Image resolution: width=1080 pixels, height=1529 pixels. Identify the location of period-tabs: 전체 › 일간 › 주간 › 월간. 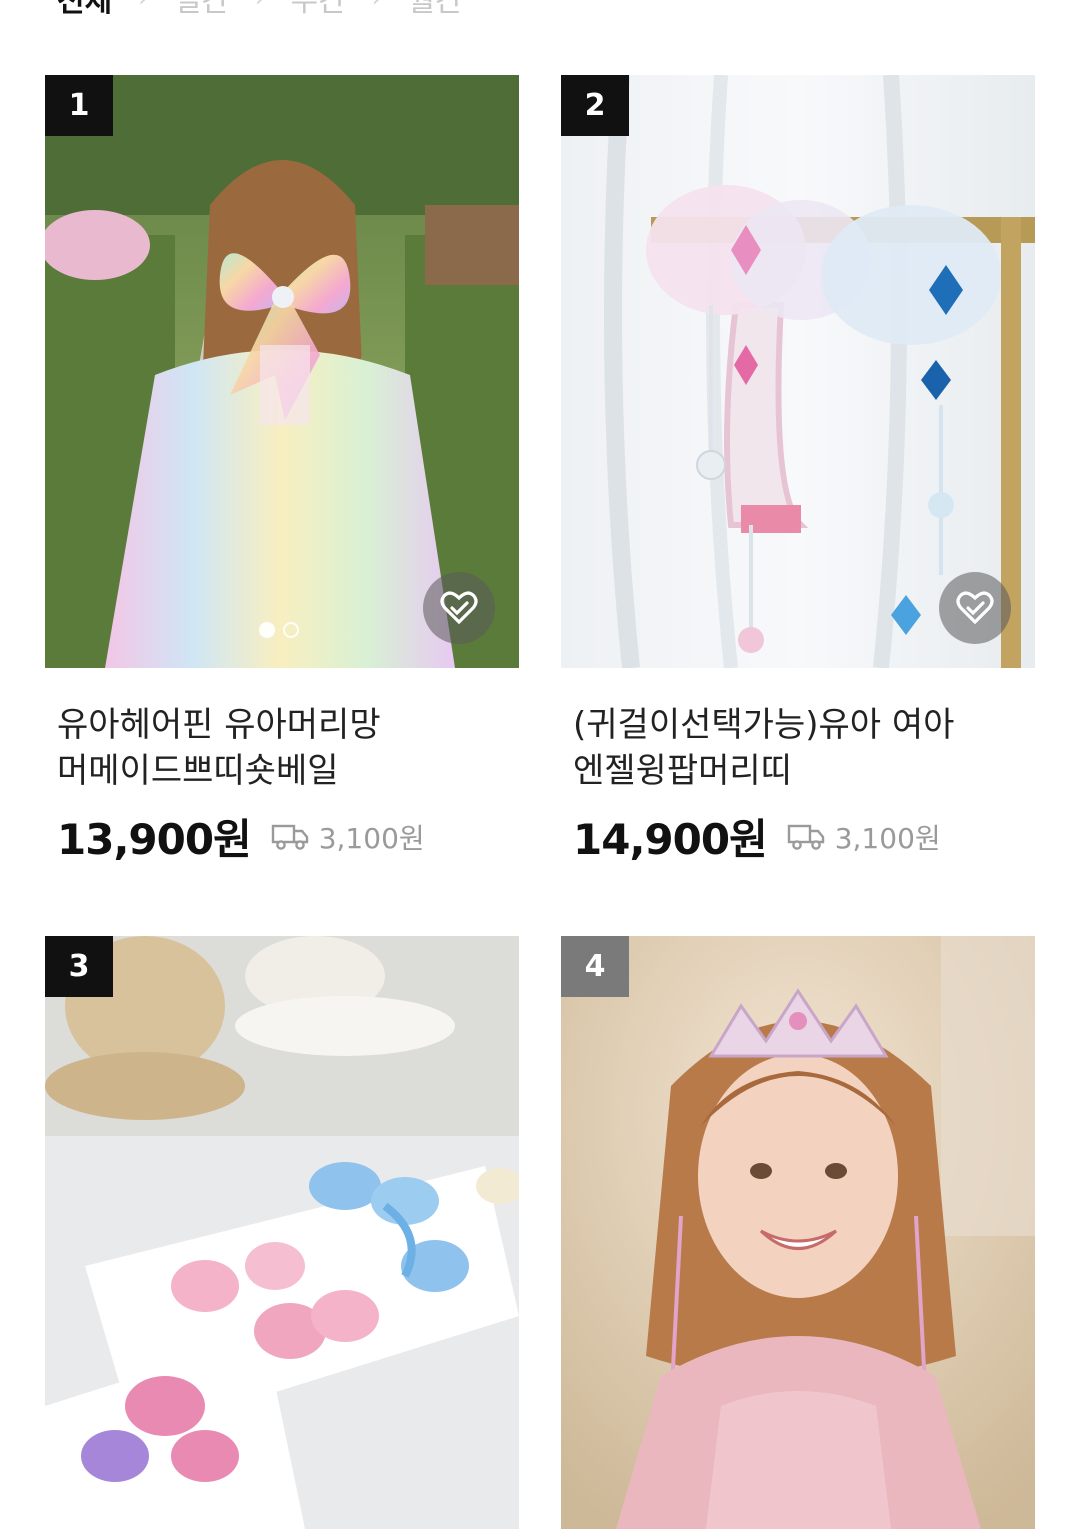
(260, 10).